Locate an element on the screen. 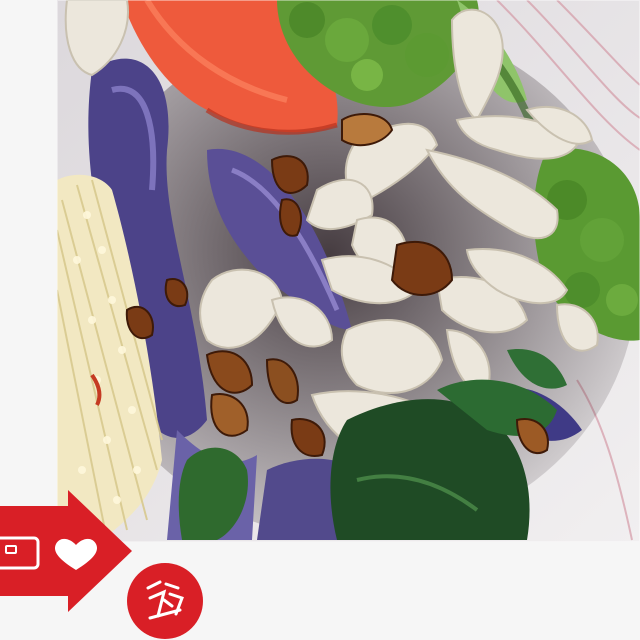  stamp-icon is located at coordinates (165, 601).